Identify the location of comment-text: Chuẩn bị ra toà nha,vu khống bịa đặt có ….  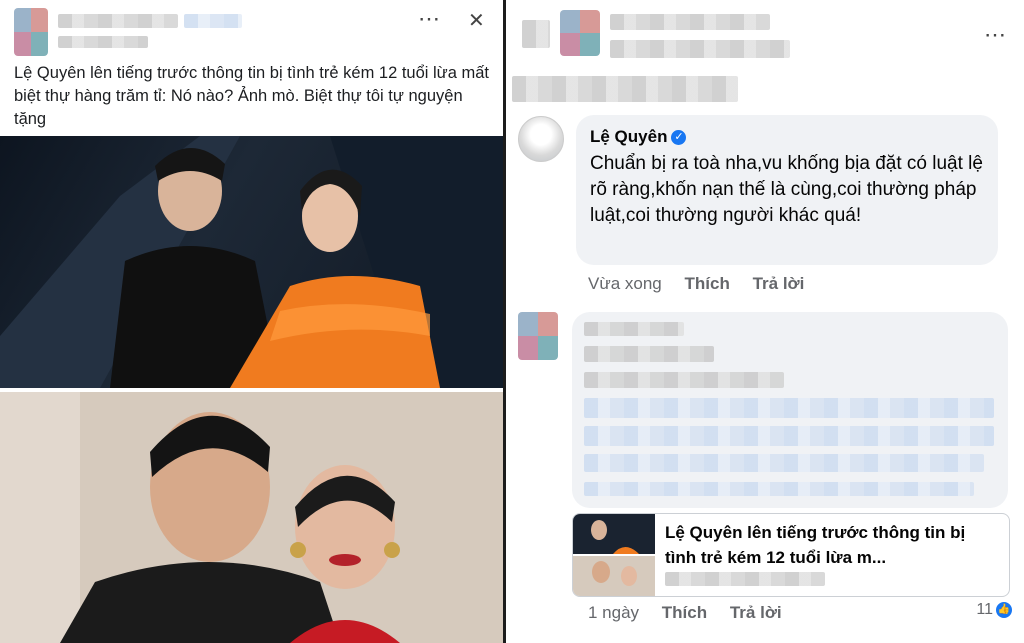
(786, 189).